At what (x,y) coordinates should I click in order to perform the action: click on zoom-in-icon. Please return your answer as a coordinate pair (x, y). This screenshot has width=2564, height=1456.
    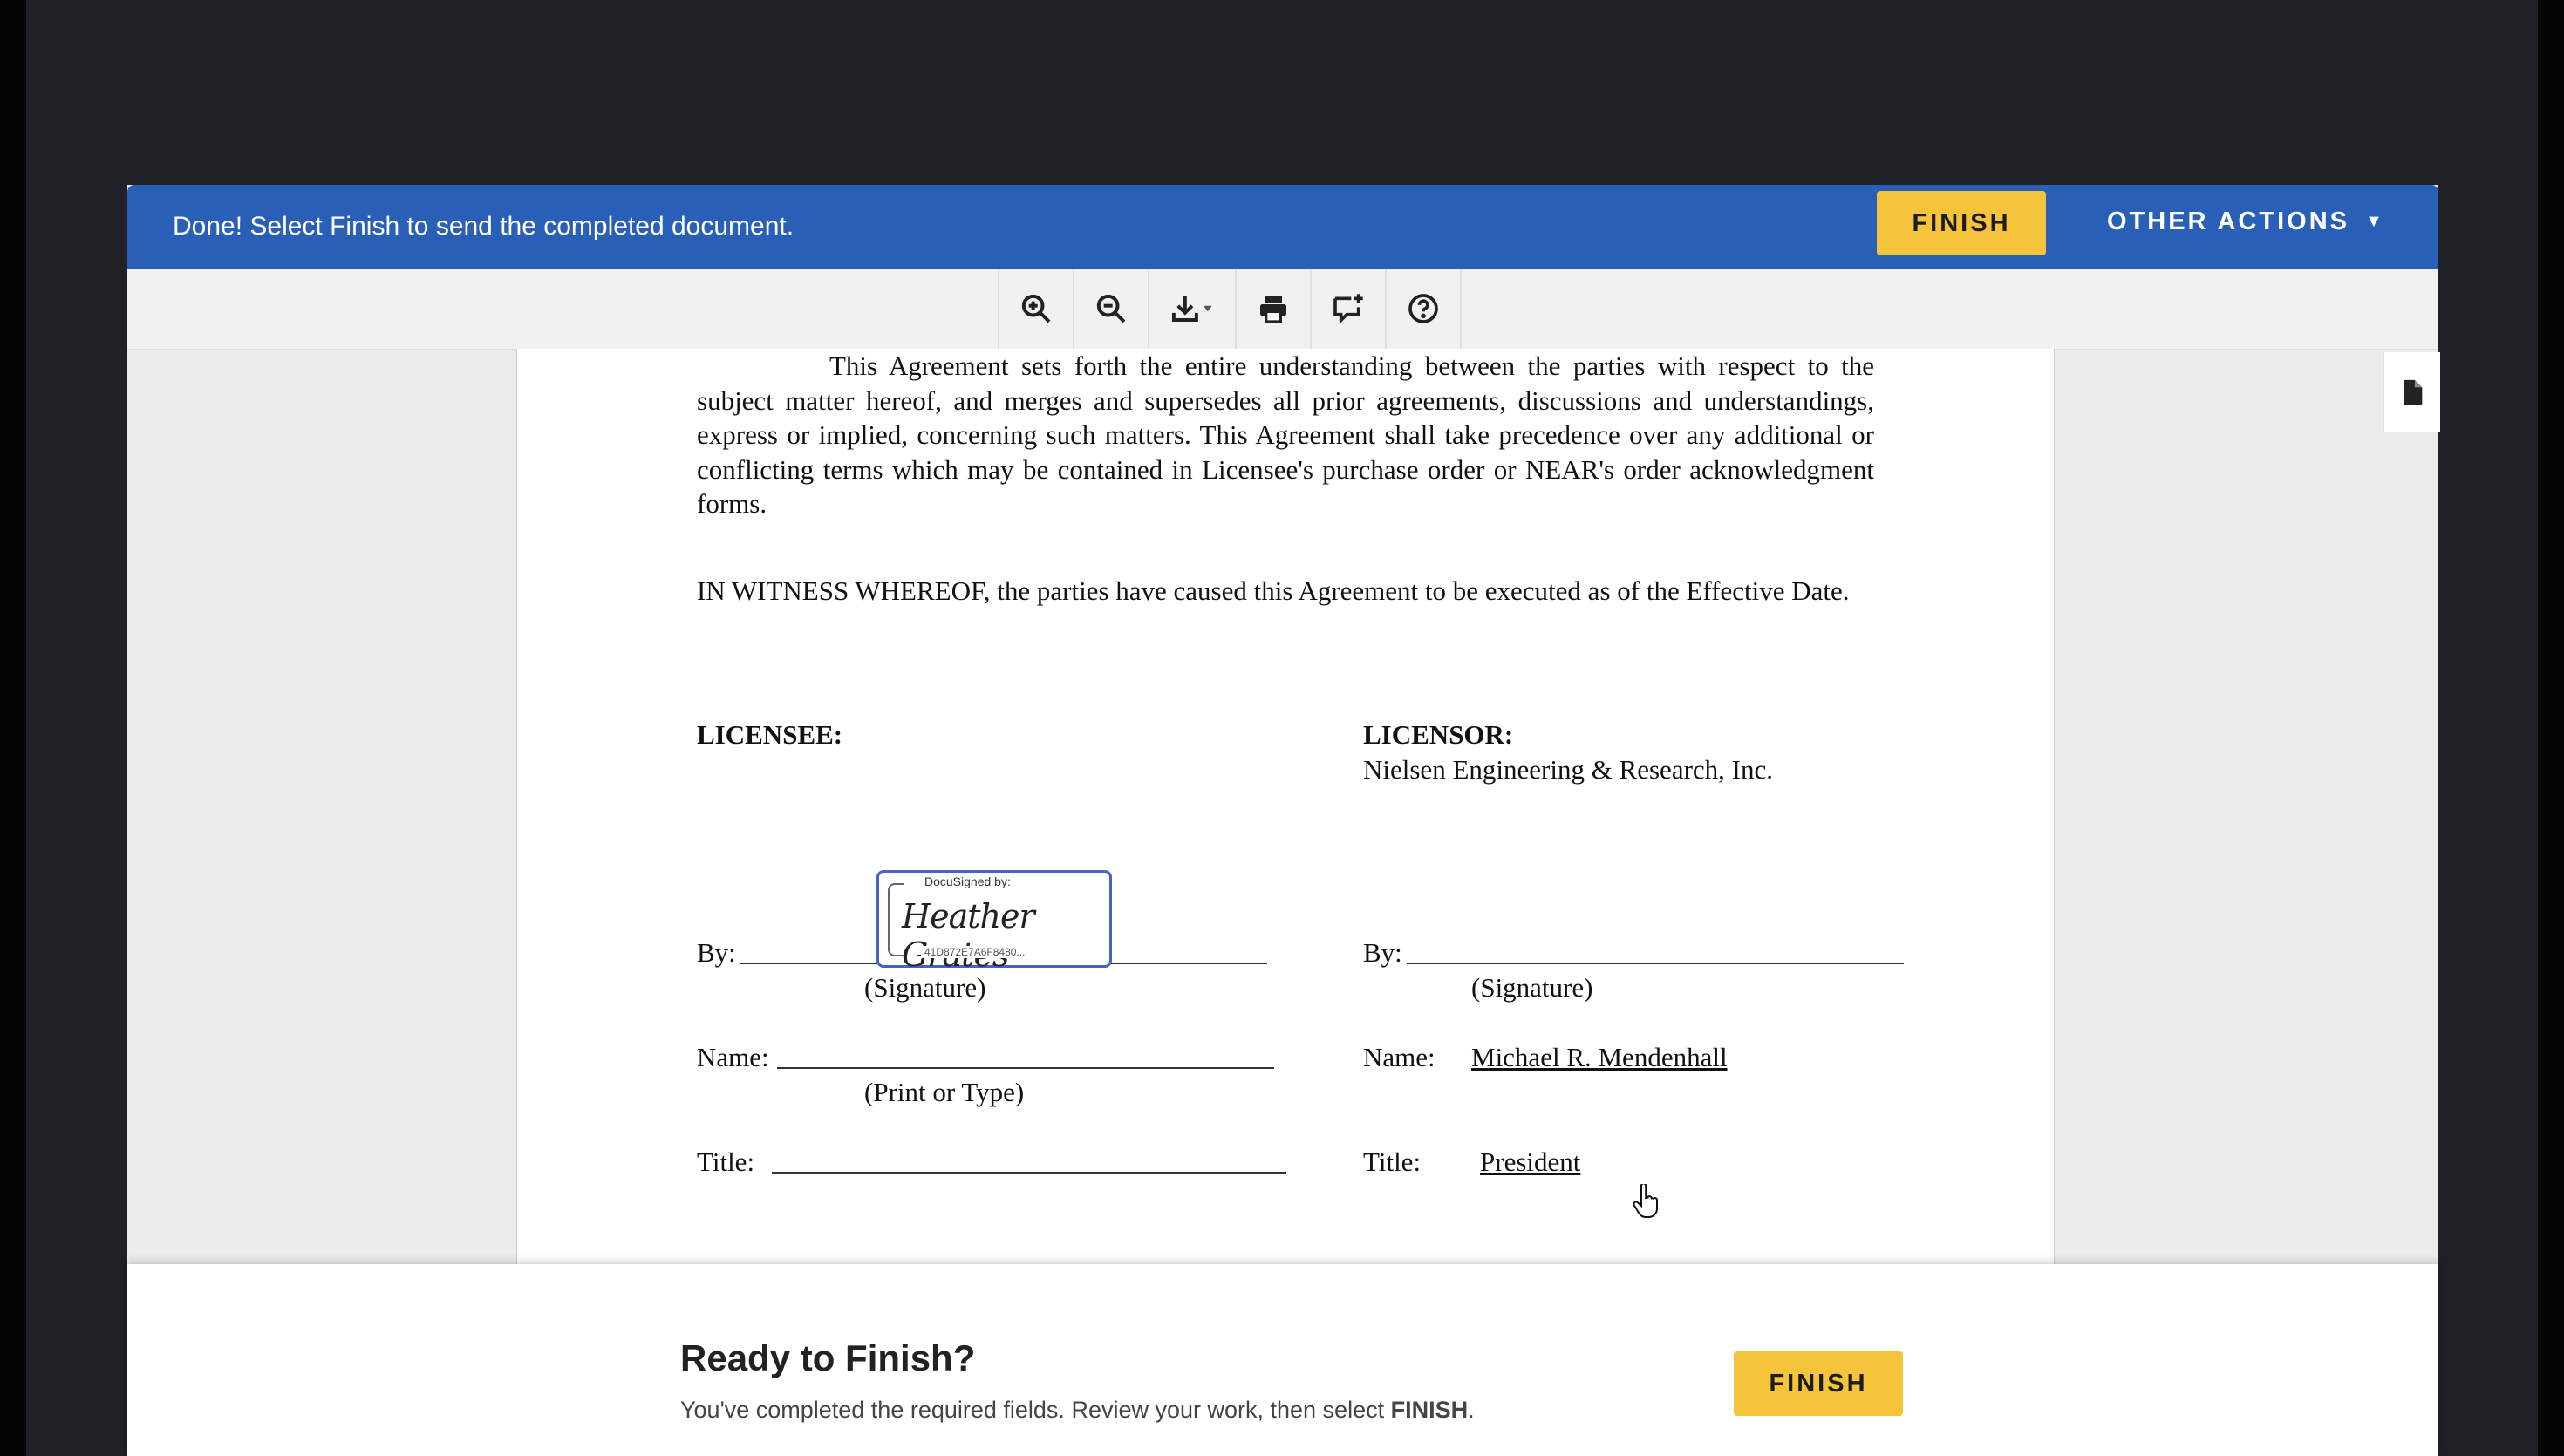
    Looking at the image, I should click on (1036, 308).